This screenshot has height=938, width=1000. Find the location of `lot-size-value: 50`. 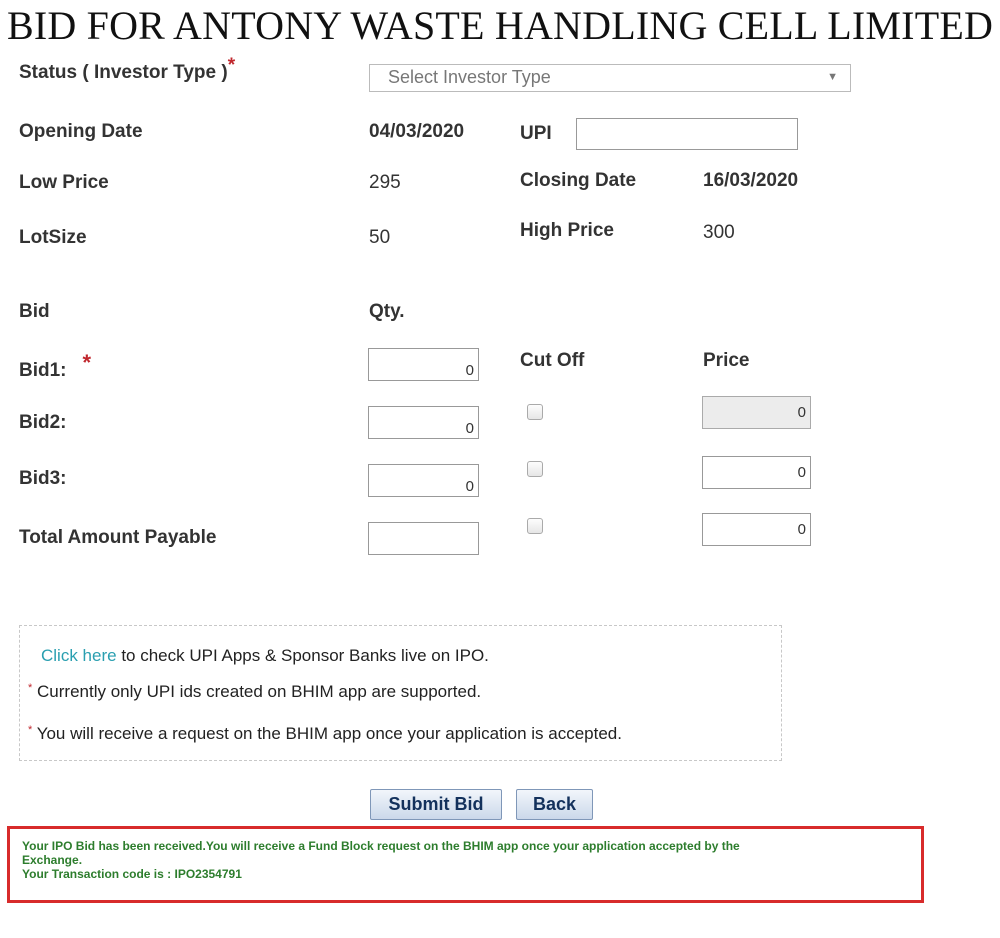

lot-size-value: 50 is located at coordinates (380, 237).